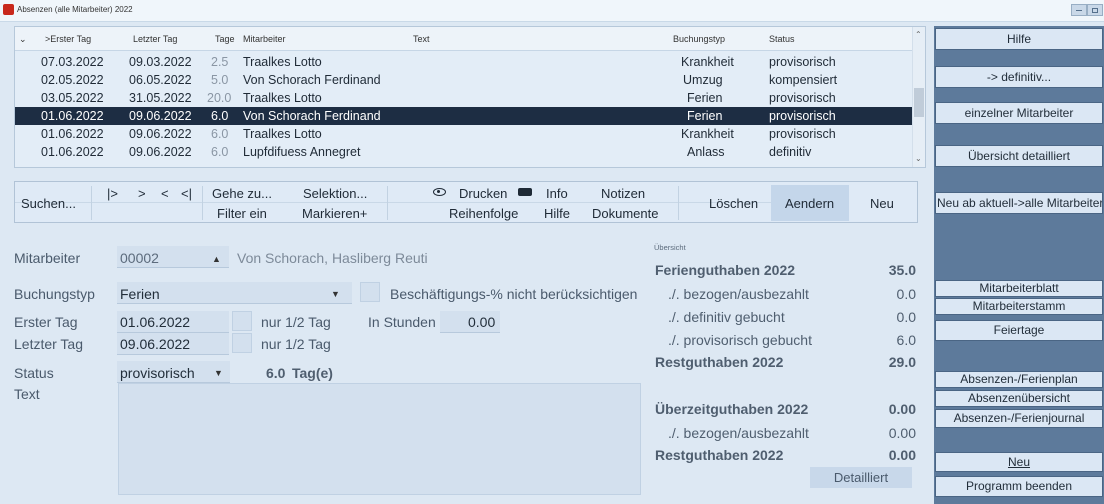 This screenshot has height=504, width=1104. Describe the element at coordinates (482, 322) in the screenshot. I see `in-stunden-value: 0.00` at that location.